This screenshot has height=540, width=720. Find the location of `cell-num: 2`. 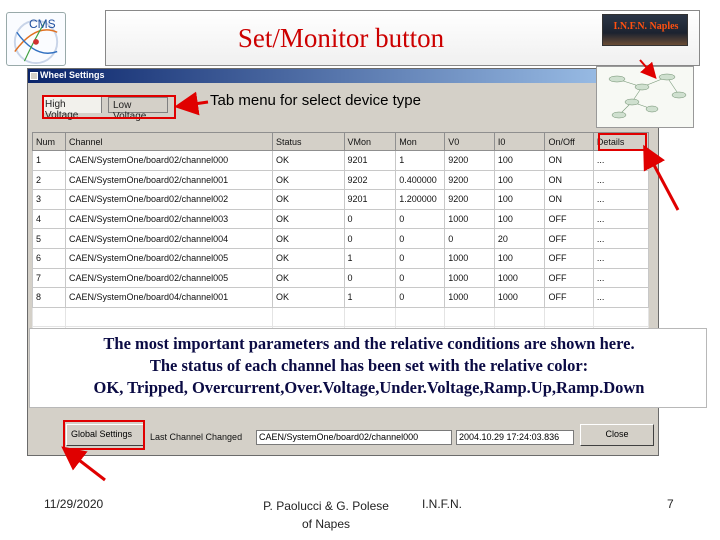

cell-num: 2 is located at coordinates (49, 180).